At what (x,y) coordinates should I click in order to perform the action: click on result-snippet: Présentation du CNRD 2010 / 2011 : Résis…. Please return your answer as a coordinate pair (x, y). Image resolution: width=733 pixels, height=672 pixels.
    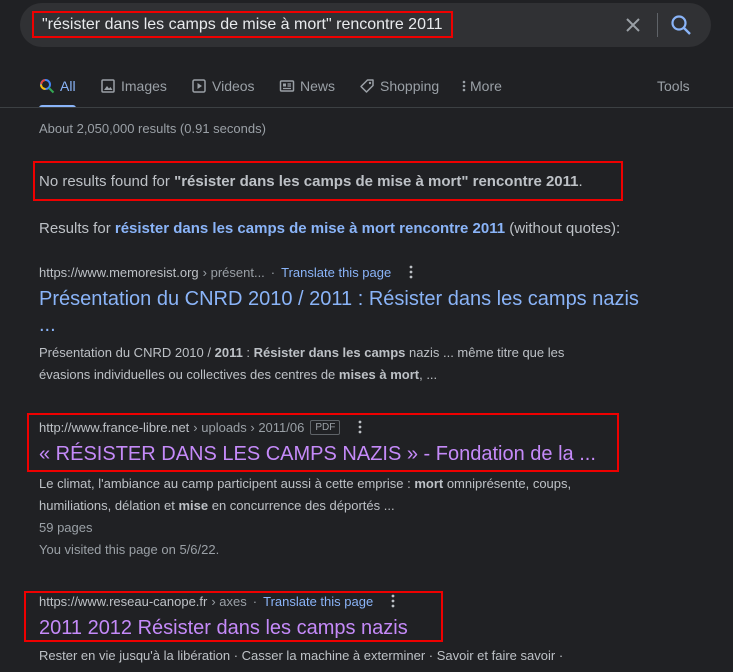
    Looking at the image, I should click on (359, 364).